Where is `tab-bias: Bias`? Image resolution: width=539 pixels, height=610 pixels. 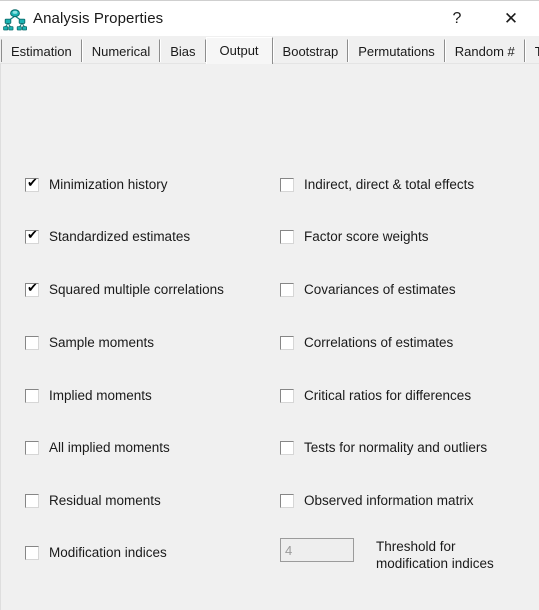 tab-bias: Bias is located at coordinates (183, 50).